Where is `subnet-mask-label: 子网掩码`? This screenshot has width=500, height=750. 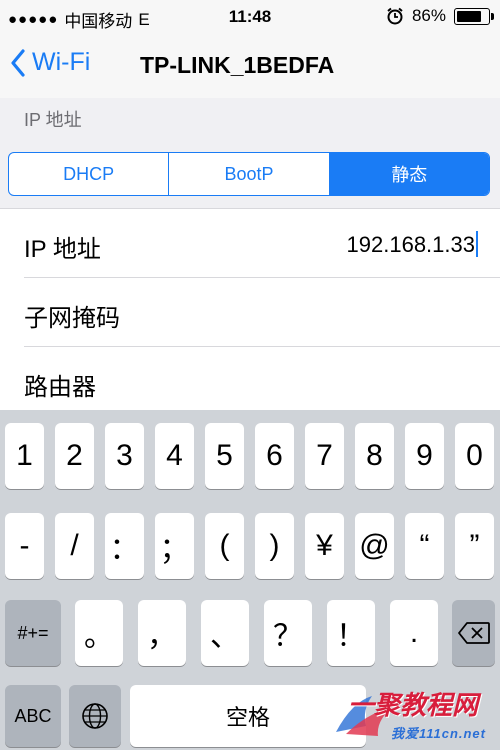
subnet-mask-label: 子网掩码 is located at coordinates (72, 318).